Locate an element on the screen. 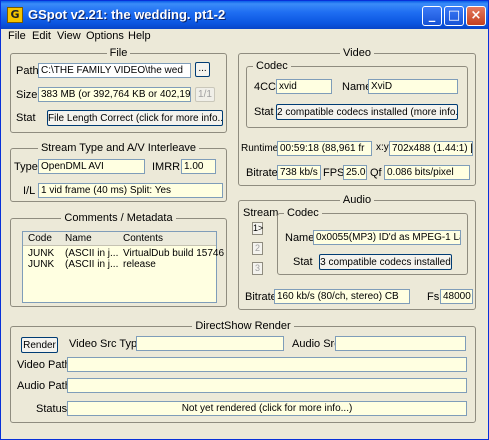 The width and height of the screenshot is (489, 440). window-title: GSpot v2.21: the wedding. pt1-2 is located at coordinates (127, 14).